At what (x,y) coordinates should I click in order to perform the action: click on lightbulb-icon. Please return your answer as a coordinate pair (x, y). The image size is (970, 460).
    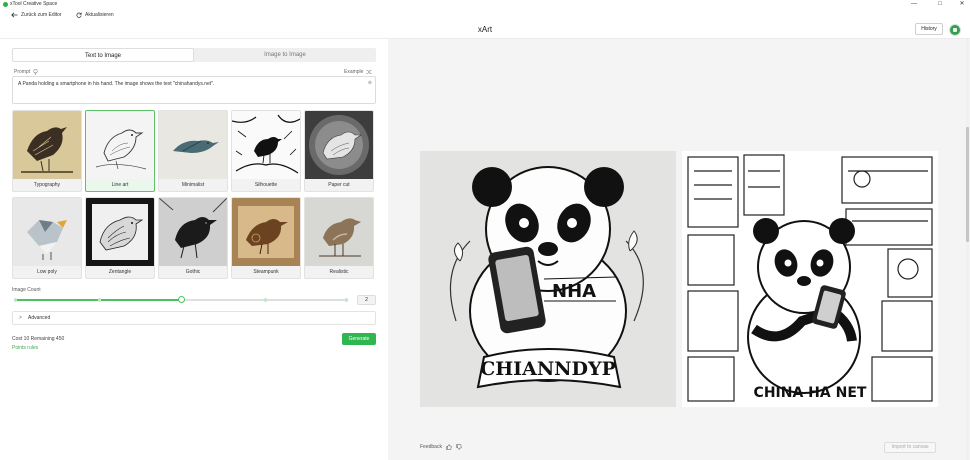
    Looking at the image, I should click on (35, 72).